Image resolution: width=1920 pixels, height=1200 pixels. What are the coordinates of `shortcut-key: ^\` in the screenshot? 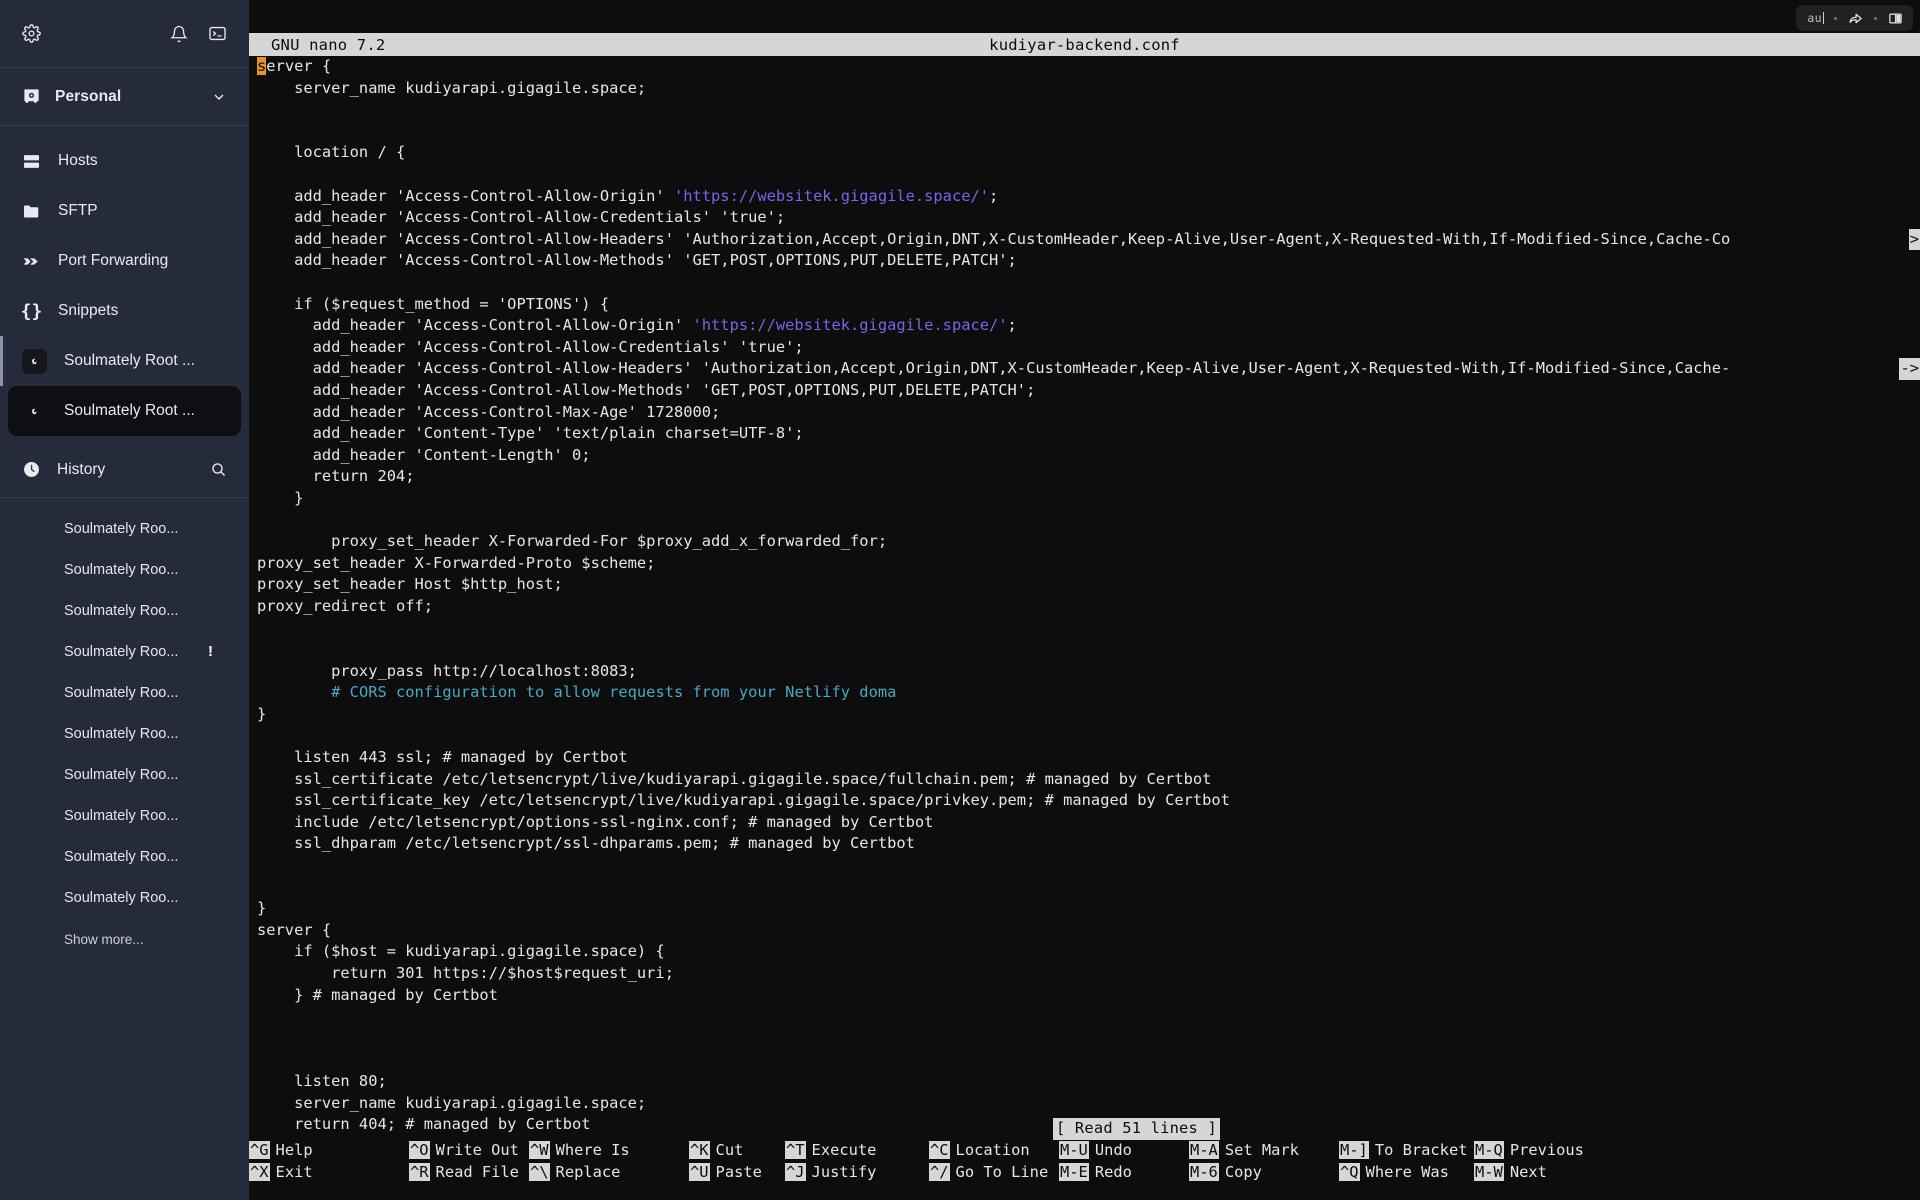 It's located at (539, 1172).